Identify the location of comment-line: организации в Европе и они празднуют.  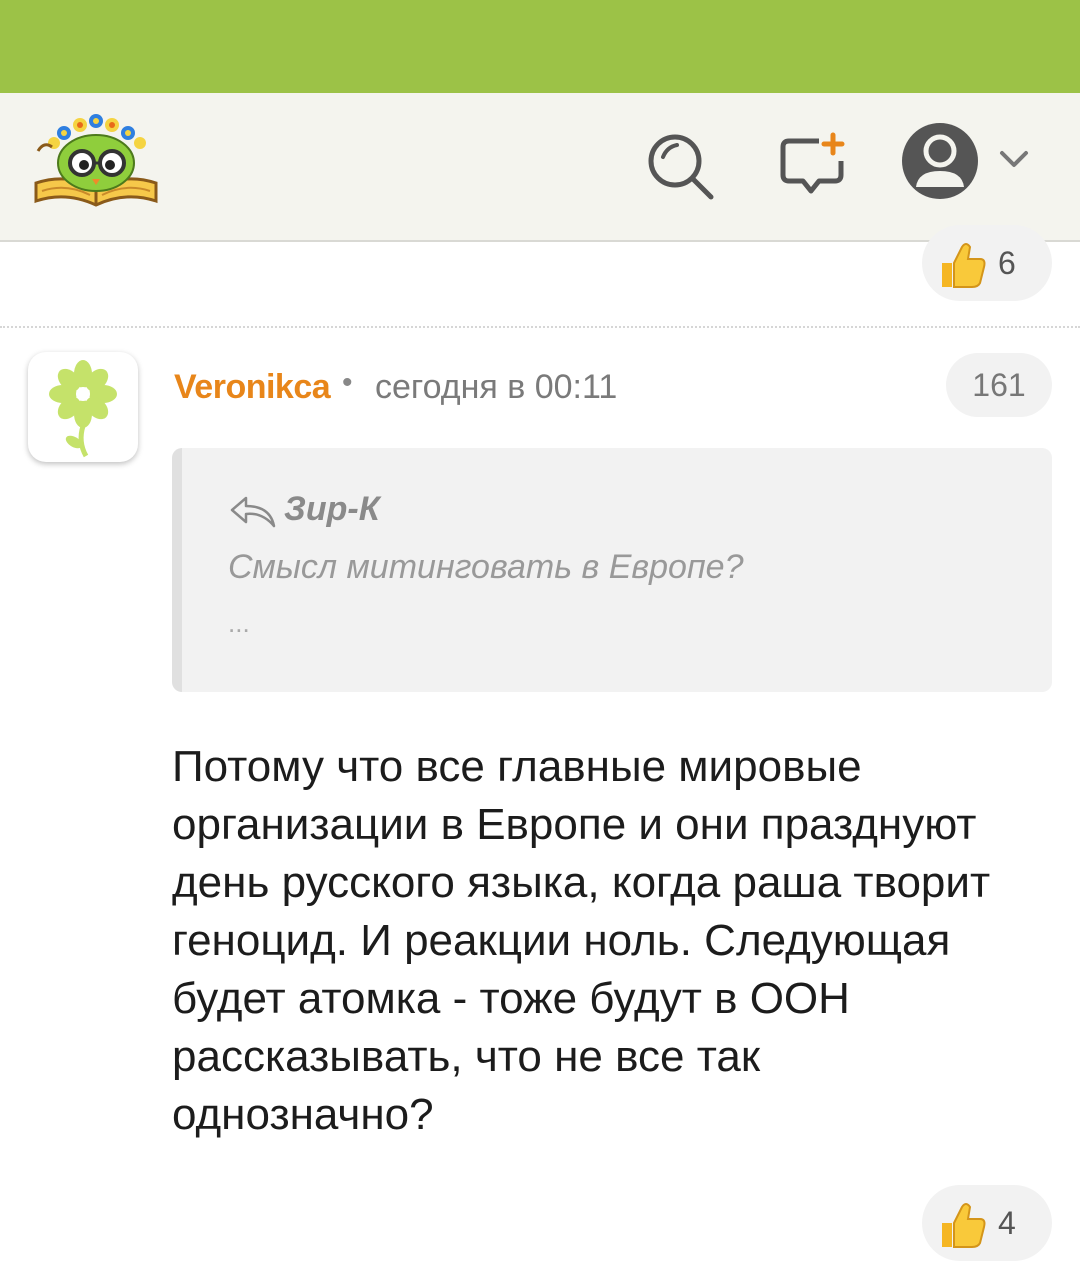
(574, 824).